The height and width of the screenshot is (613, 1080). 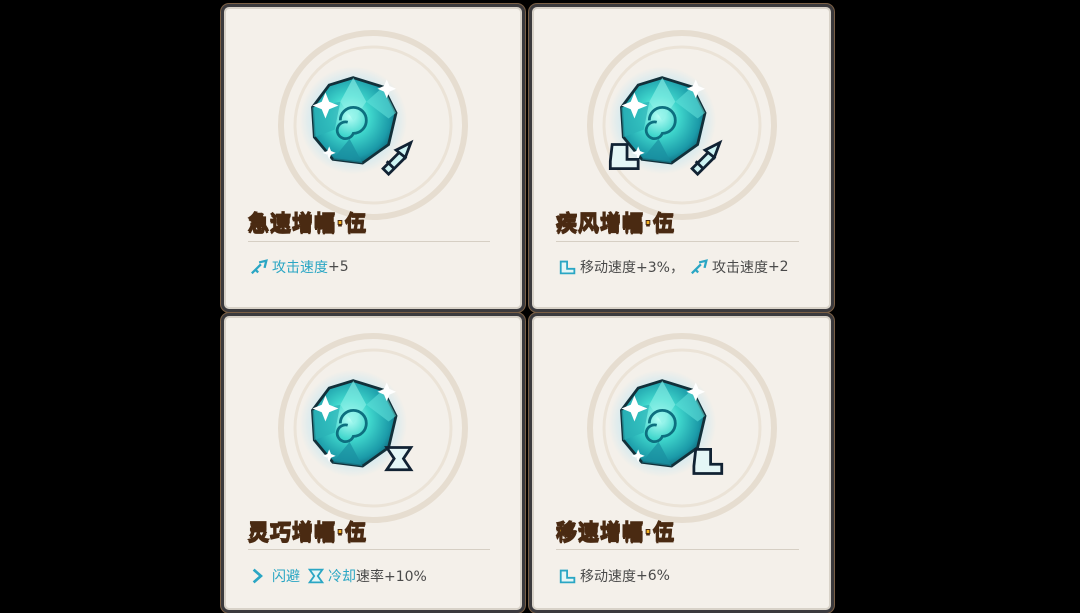 What do you see at coordinates (338, 267) in the screenshot?
I see `stat-value: +5` at bounding box center [338, 267].